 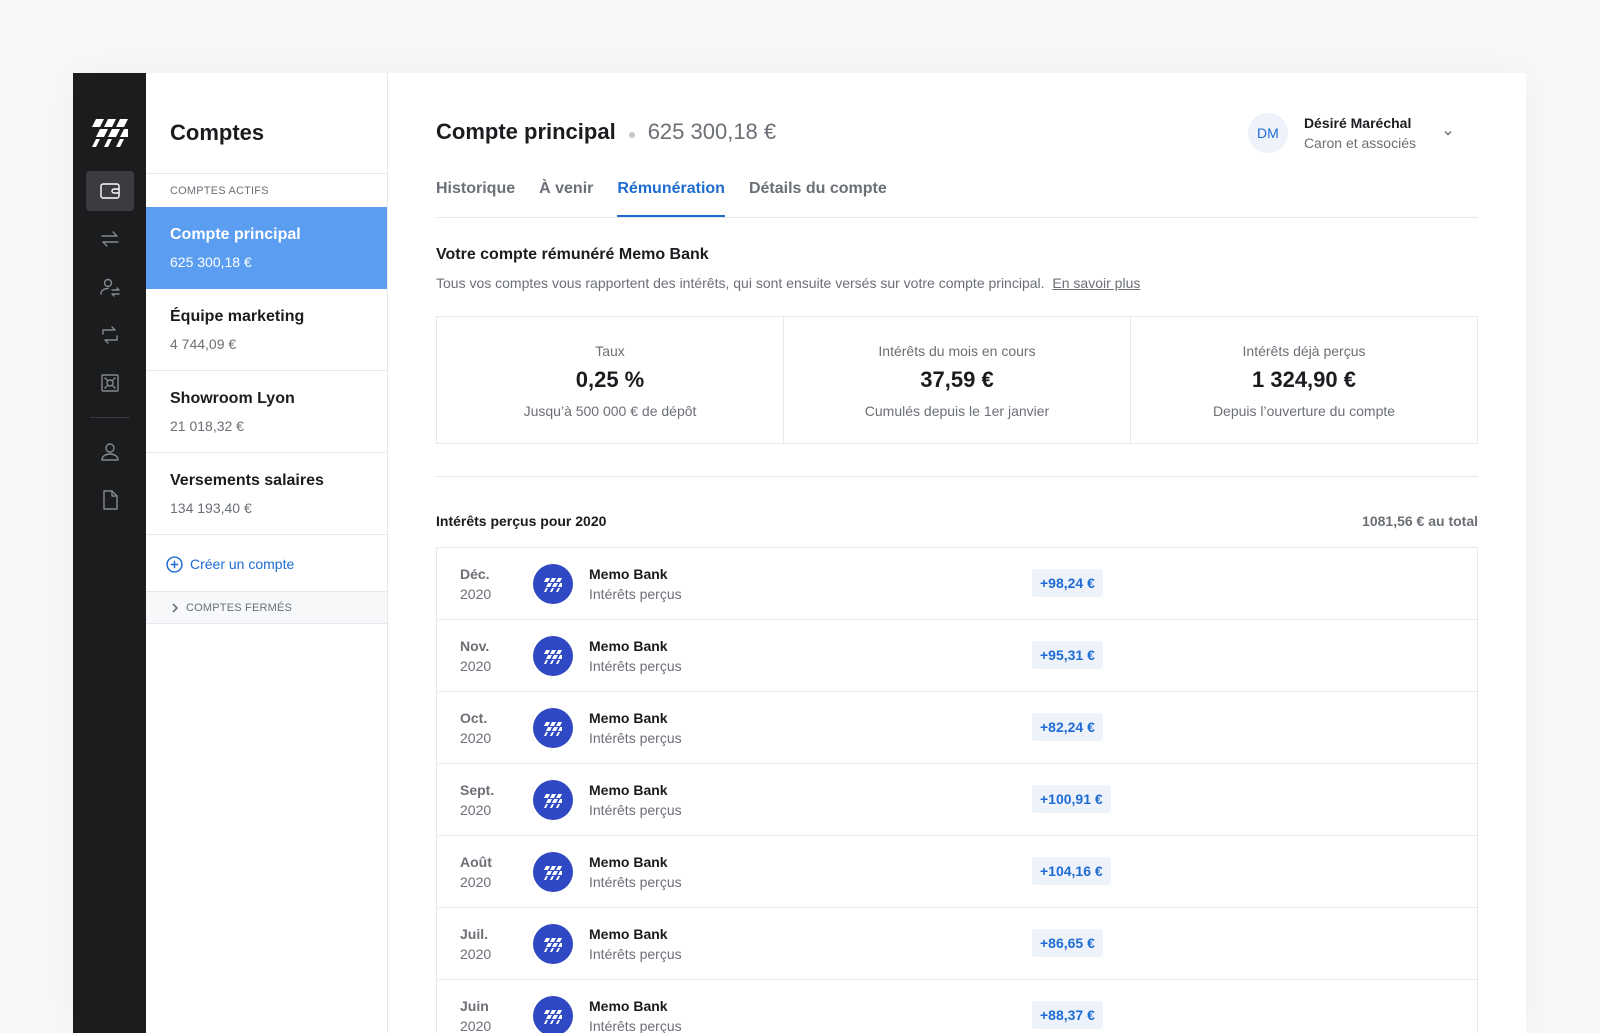 I want to click on row-month: Sept., so click(x=477, y=789).